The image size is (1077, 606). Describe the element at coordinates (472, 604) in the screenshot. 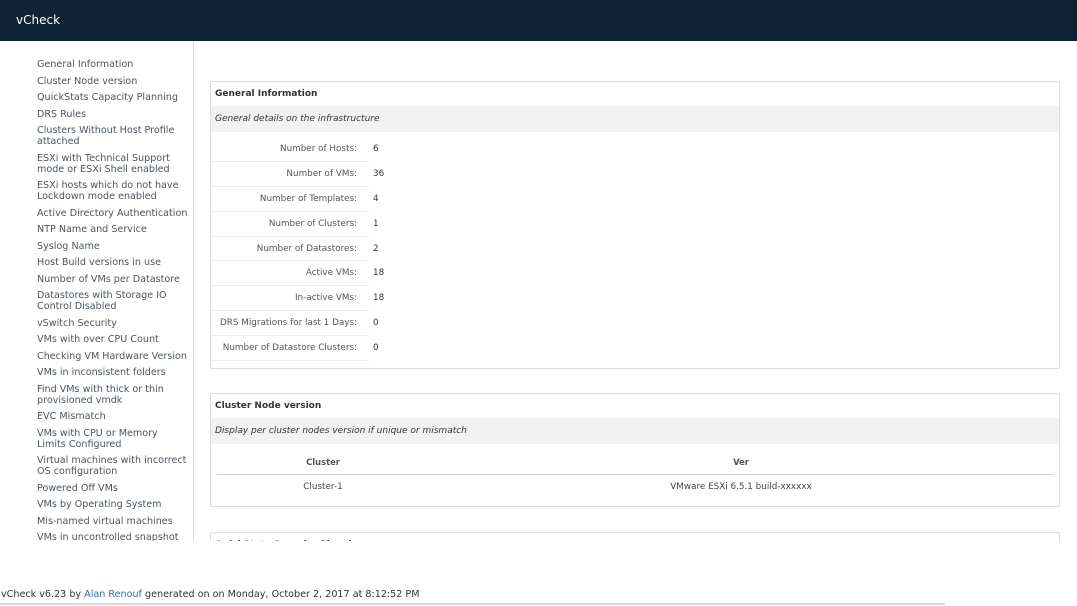

I see `horizontal-scrollbar` at that location.